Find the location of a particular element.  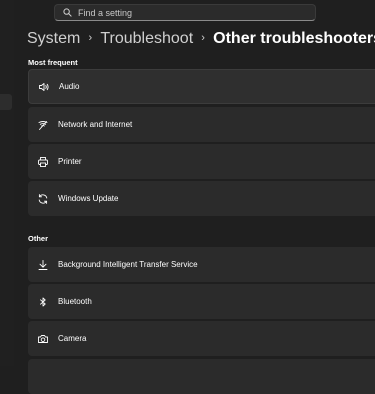

search-placeholder: Find a setting is located at coordinates (105, 13).